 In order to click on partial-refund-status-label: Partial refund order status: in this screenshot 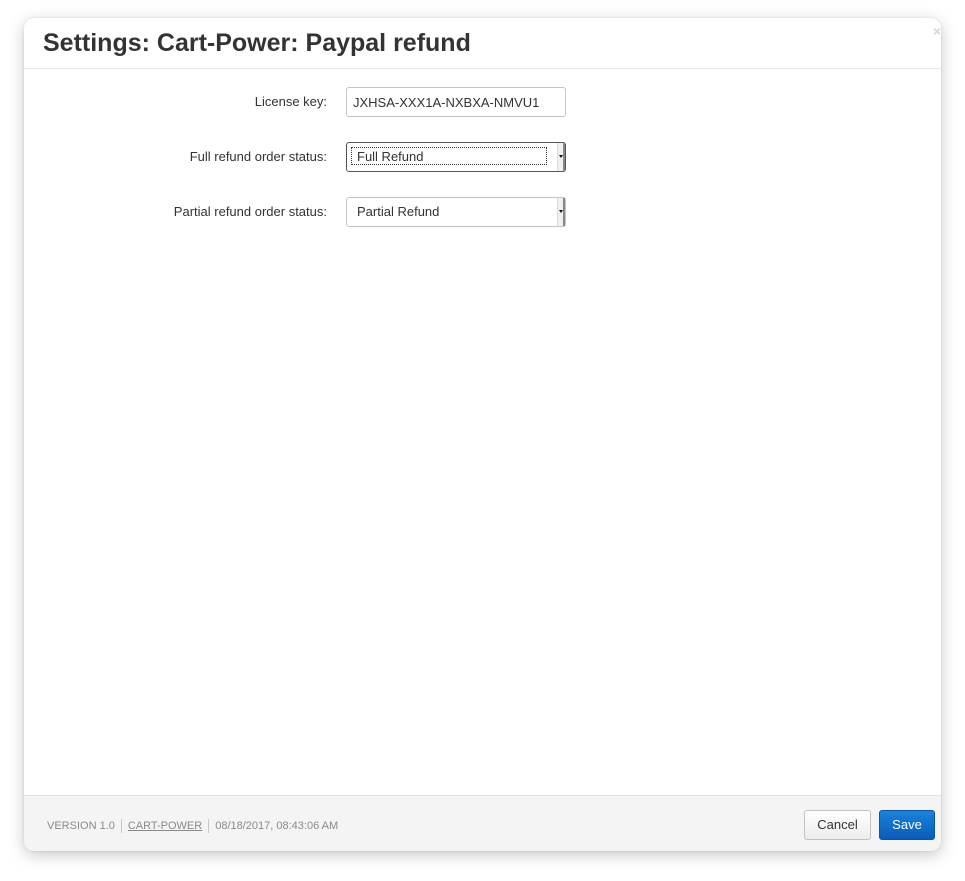, I will do `click(250, 211)`.